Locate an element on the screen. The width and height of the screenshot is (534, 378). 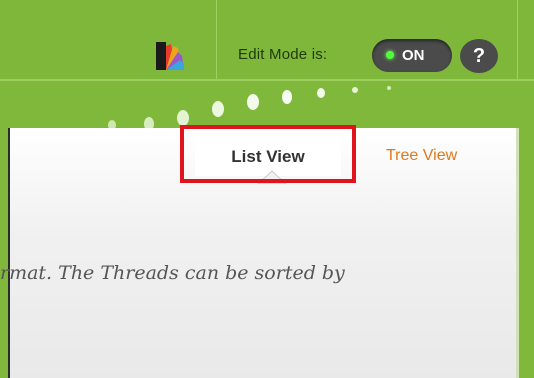
help-button: ? is located at coordinates (479, 56).